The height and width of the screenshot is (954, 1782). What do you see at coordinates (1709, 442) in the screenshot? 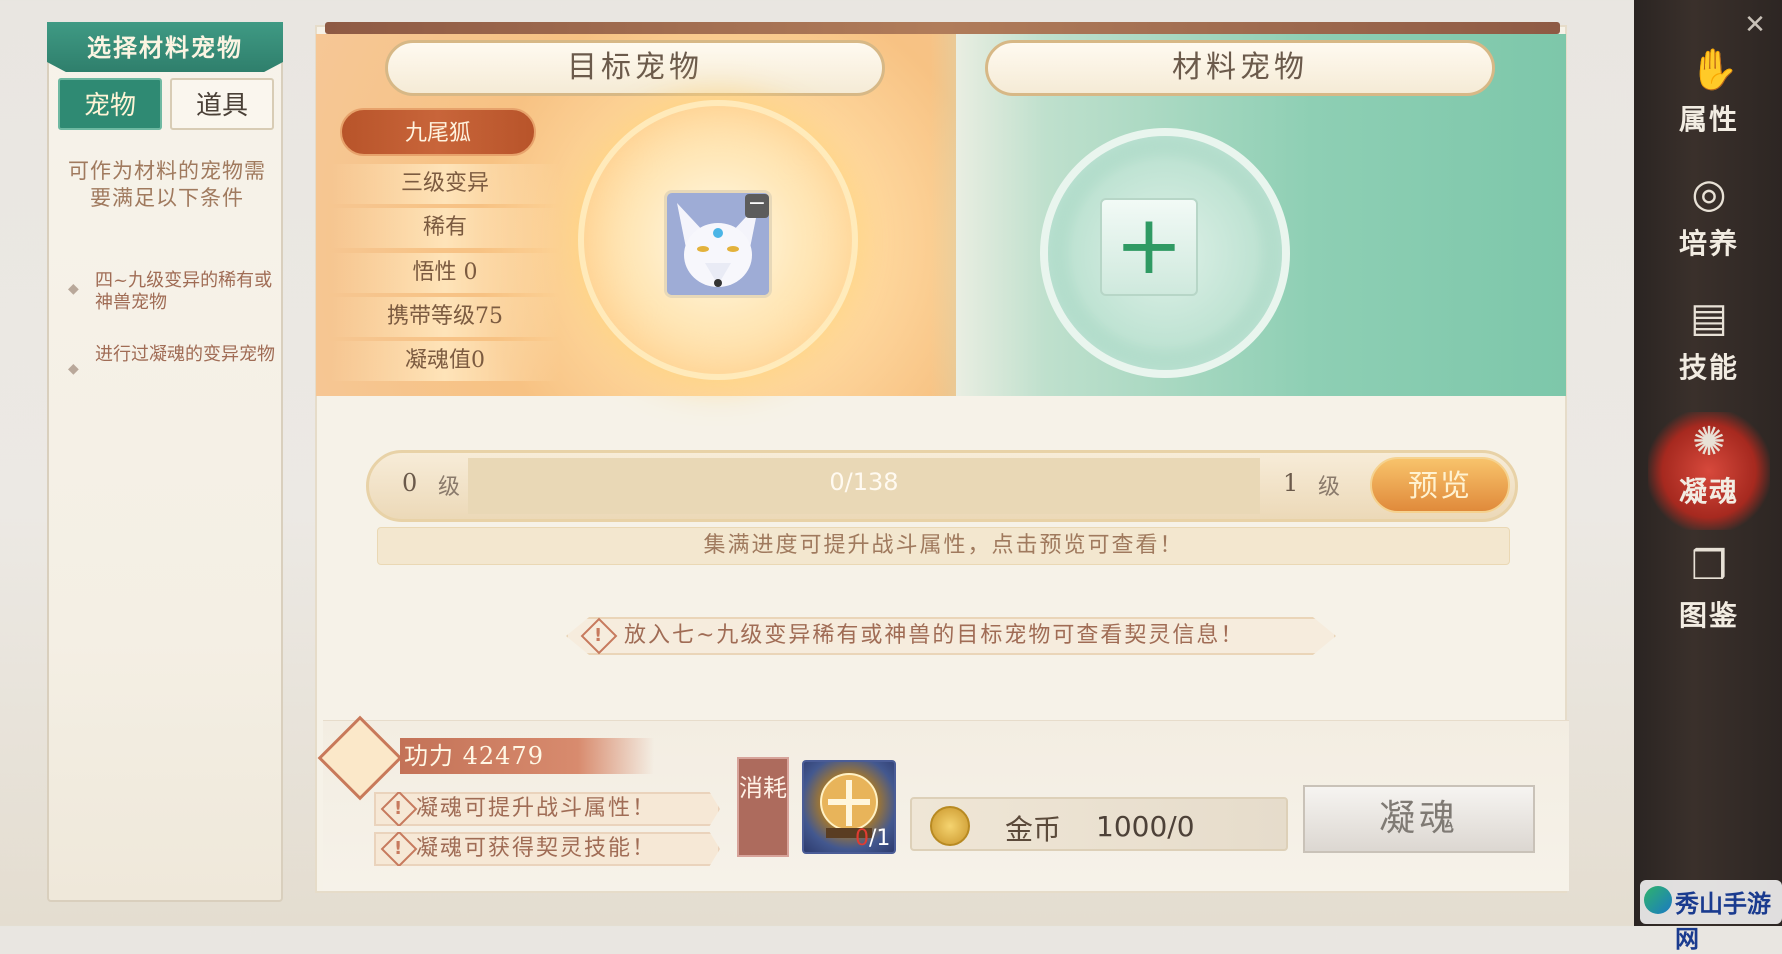
I see `soul-icon: ✺` at bounding box center [1709, 442].